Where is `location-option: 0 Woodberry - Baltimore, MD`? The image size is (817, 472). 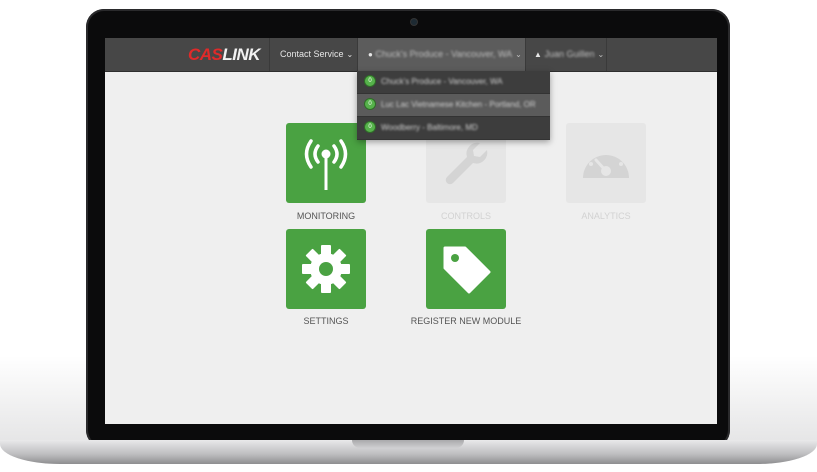
location-option: 0 Woodberry - Baltimore, MD is located at coordinates (453, 128).